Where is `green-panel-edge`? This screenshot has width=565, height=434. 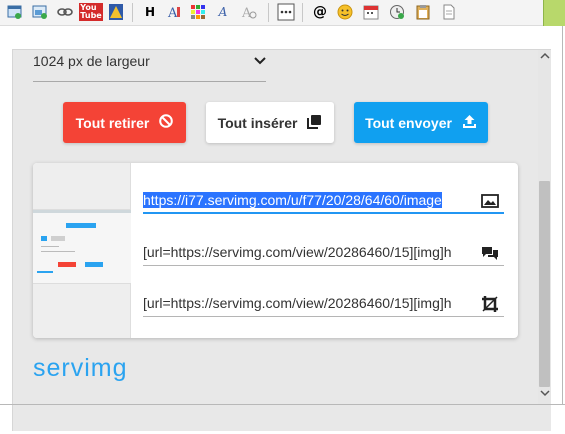 green-panel-edge is located at coordinates (554, 13).